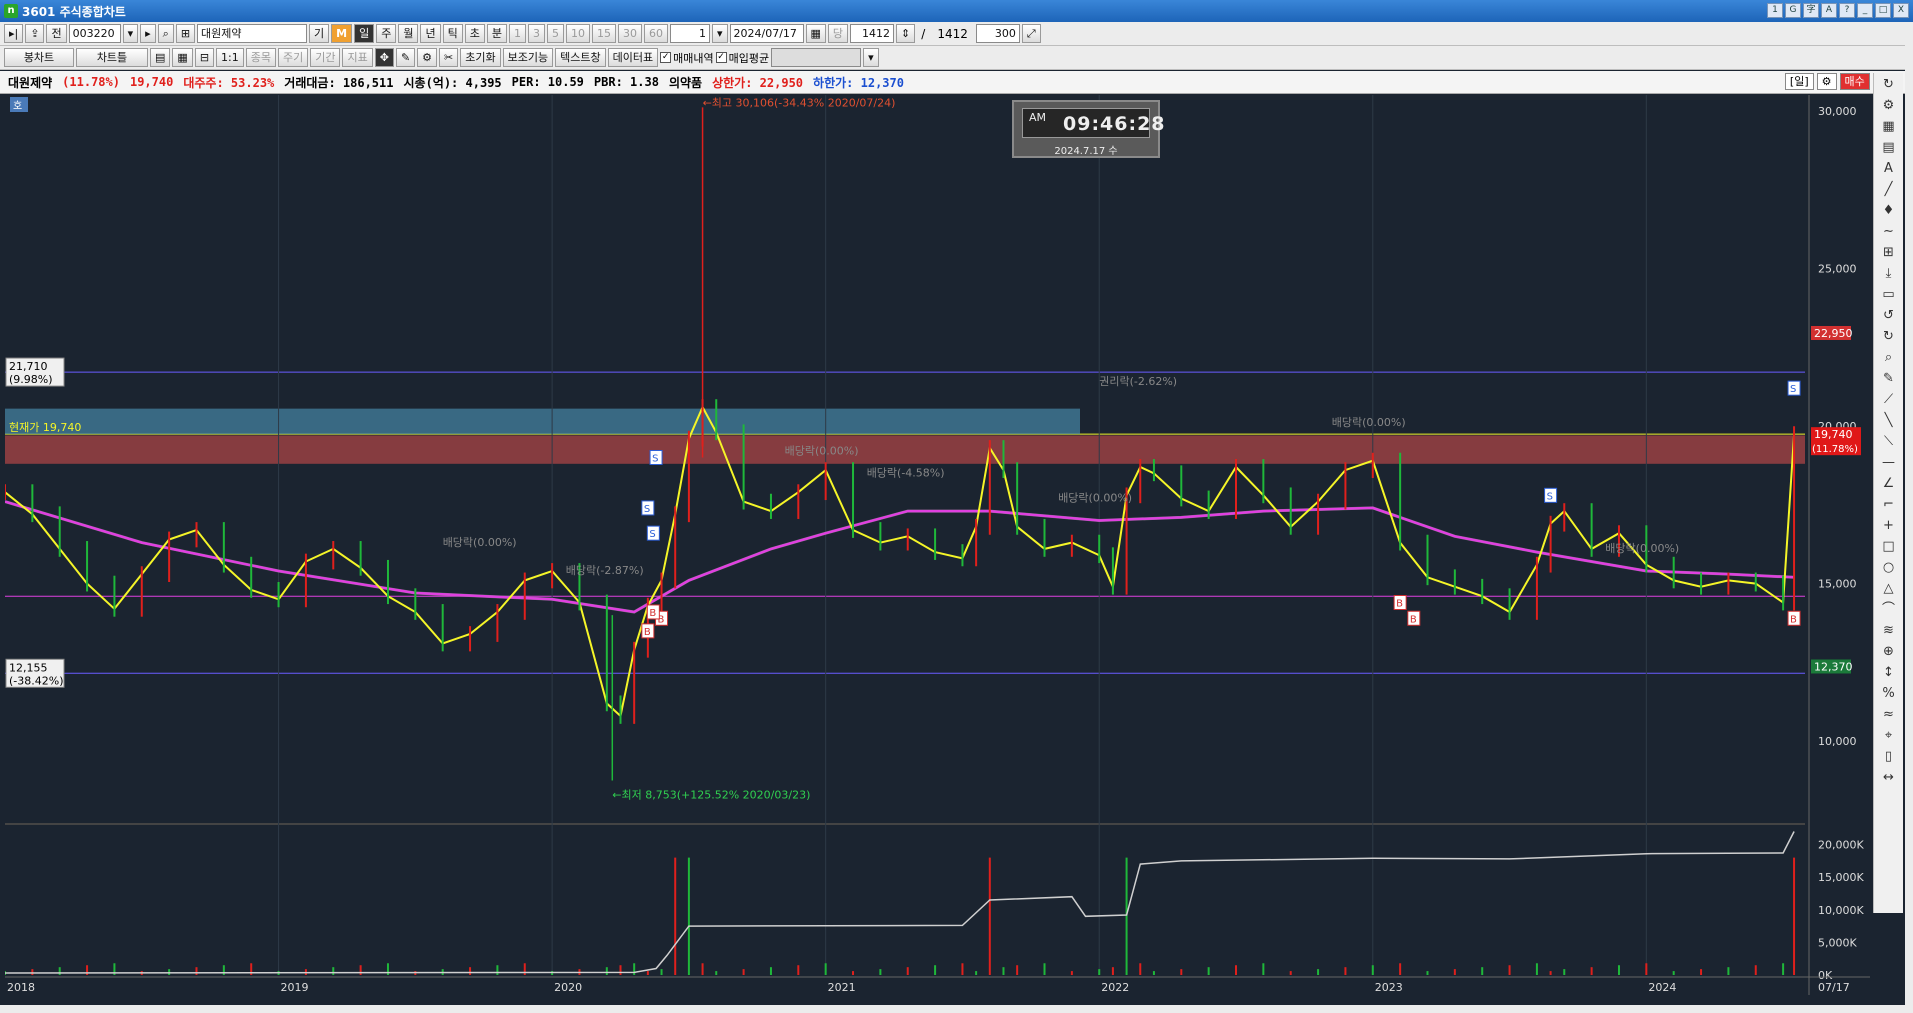 Image resolution: width=1913 pixels, height=1013 pixels. Describe the element at coordinates (1889, 462) in the screenshot. I see `side-tool-18: —` at that location.